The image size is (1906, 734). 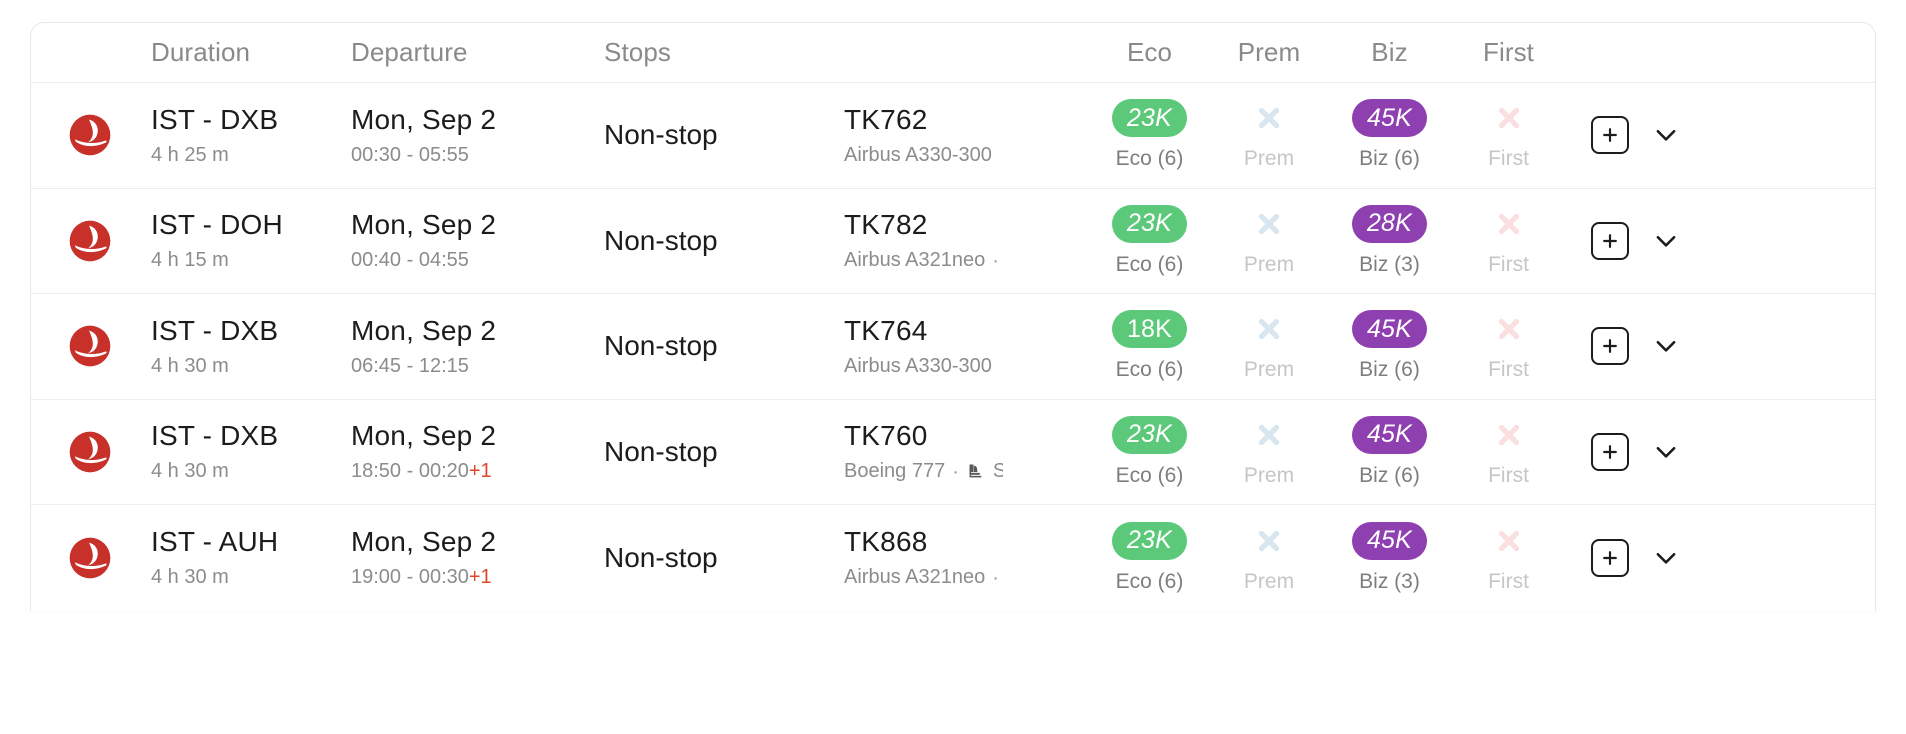 What do you see at coordinates (1149, 475) in the screenshot?
I see `fare-eco-label: Eco (6)` at bounding box center [1149, 475].